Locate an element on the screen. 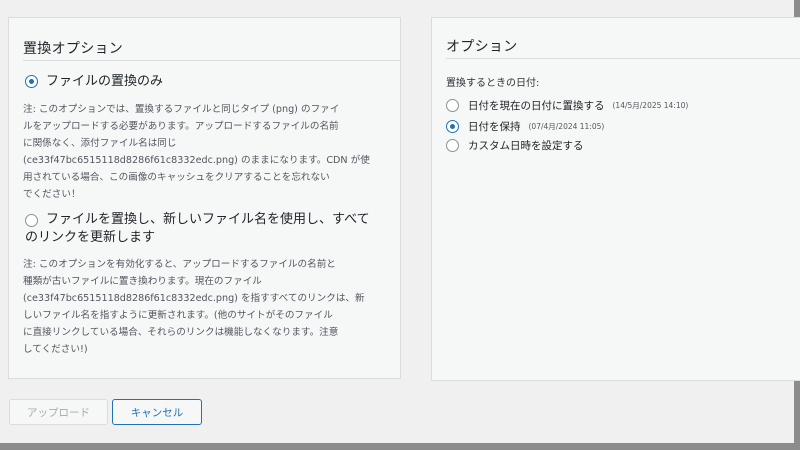 Image resolution: width=800 pixels, height=450 pixels. note-line: 注: このオプションを有効化すると、アップロードするファイルの名前と is located at coordinates (179, 264).